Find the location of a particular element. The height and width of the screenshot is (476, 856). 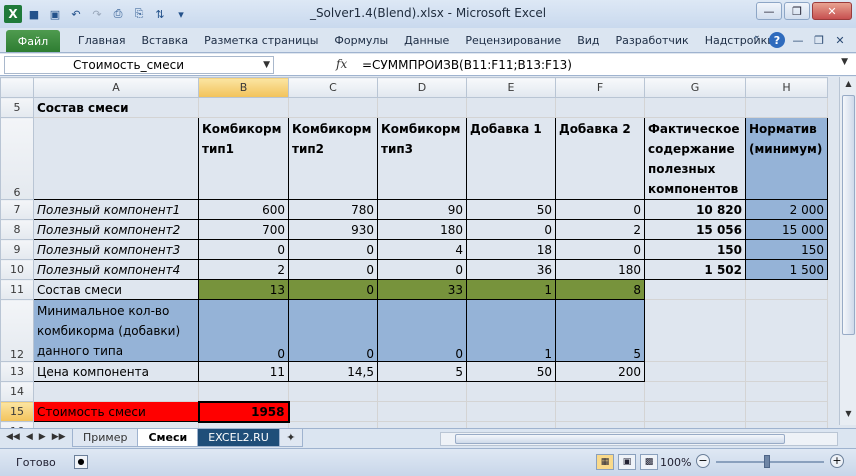

cell-c6: Комбикорм тип2 is located at coordinates (333, 158).